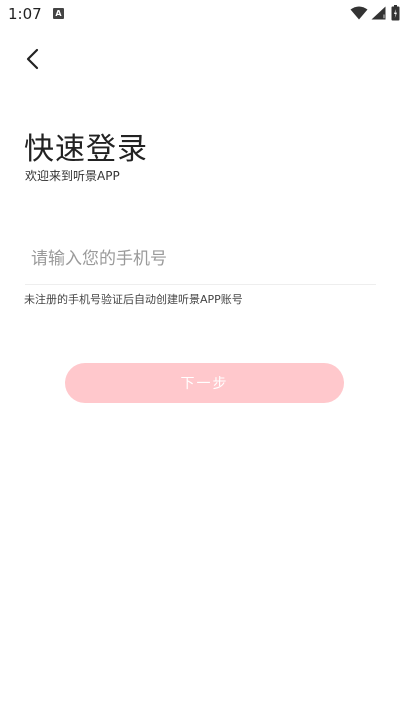 The width and height of the screenshot is (409, 728). What do you see at coordinates (58, 13) in the screenshot?
I see `notification-app-icon: A` at bounding box center [58, 13].